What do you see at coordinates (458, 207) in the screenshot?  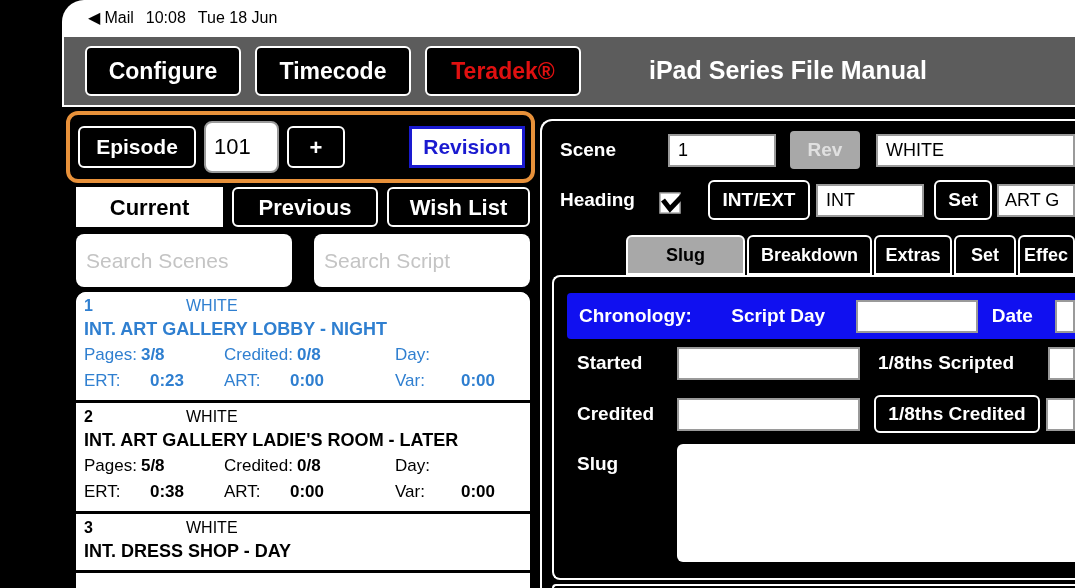 I see `tab: Wish List` at bounding box center [458, 207].